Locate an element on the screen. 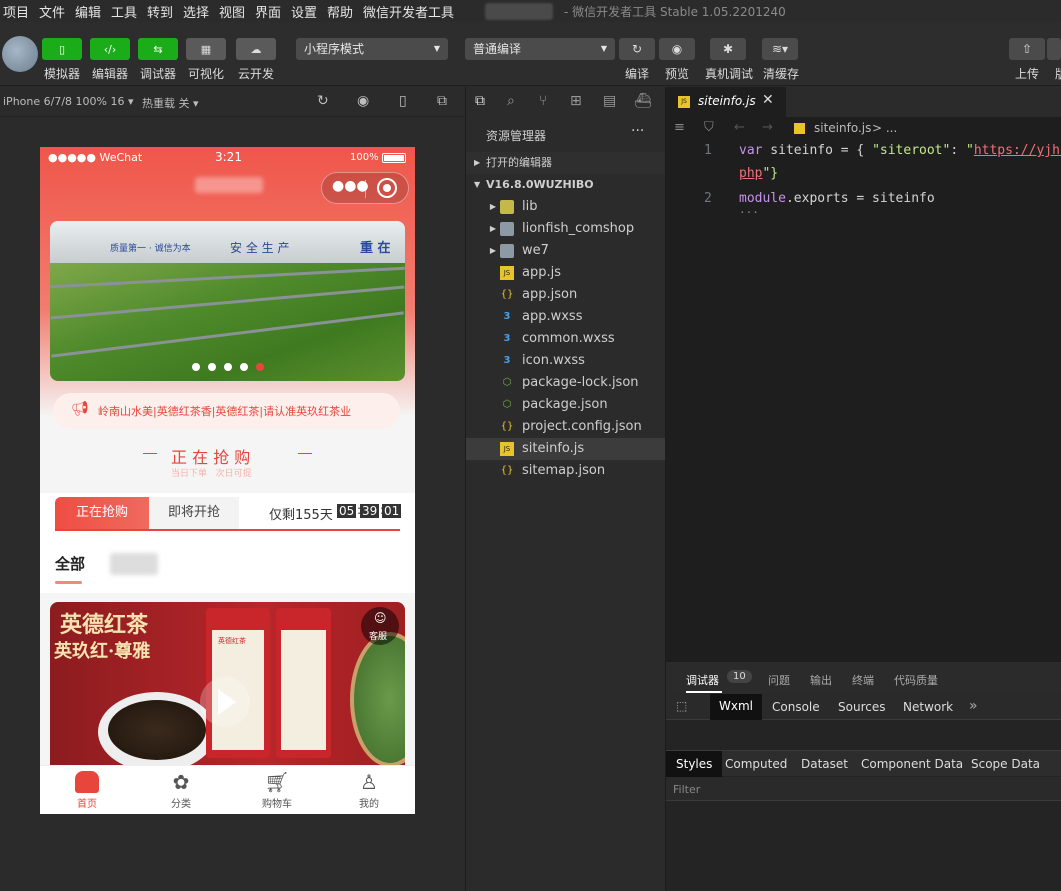 Image resolution: width=1061 pixels, height=891 pixels. tree-item-sitemap: {} sitemap.json is located at coordinates (565, 471).